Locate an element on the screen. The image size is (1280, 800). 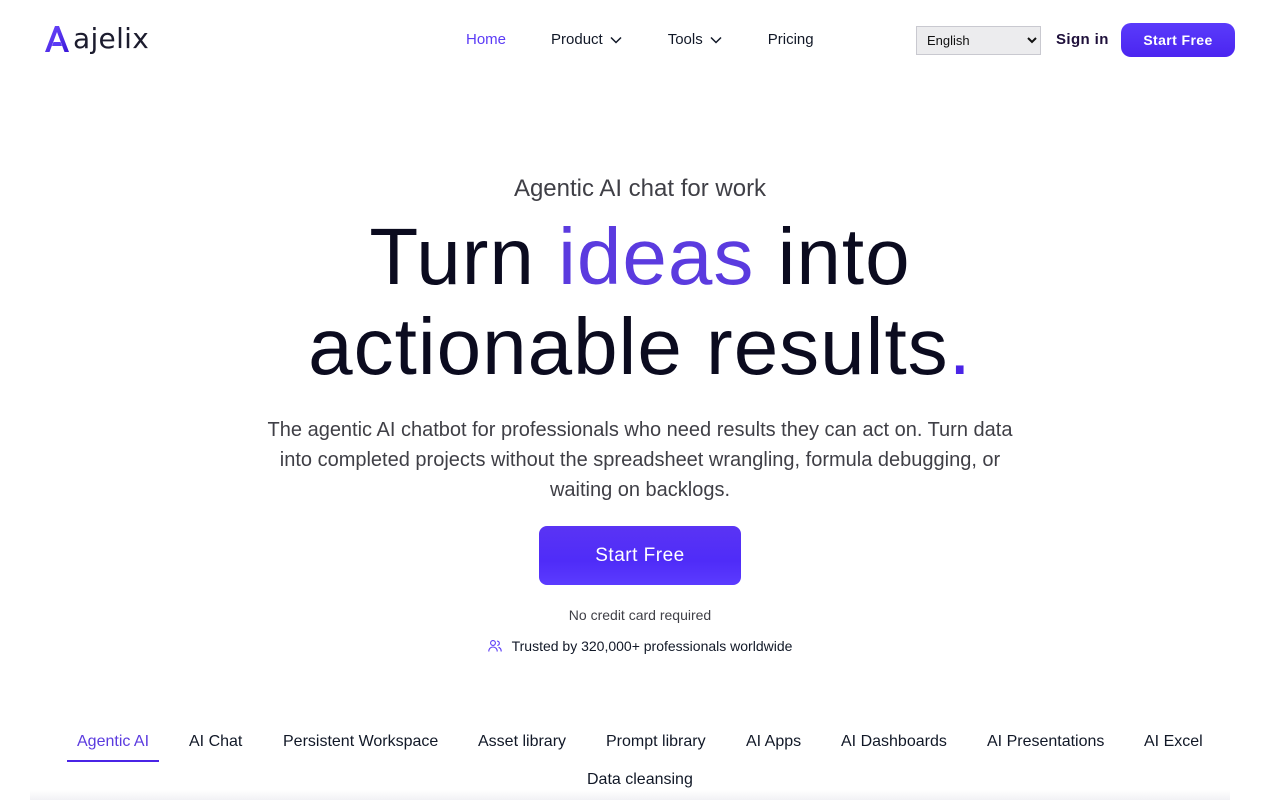
main-nav: Home Product Tools Pricing is located at coordinates (640, 40).